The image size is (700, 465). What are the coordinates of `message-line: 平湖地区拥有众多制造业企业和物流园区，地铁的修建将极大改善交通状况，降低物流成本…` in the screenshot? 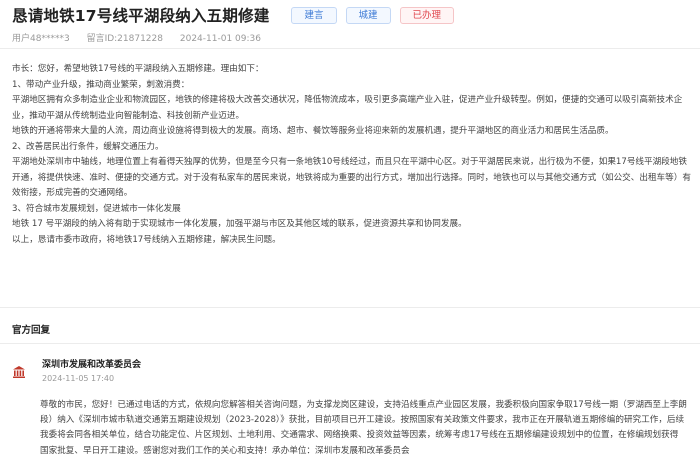 It's located at (347, 100).